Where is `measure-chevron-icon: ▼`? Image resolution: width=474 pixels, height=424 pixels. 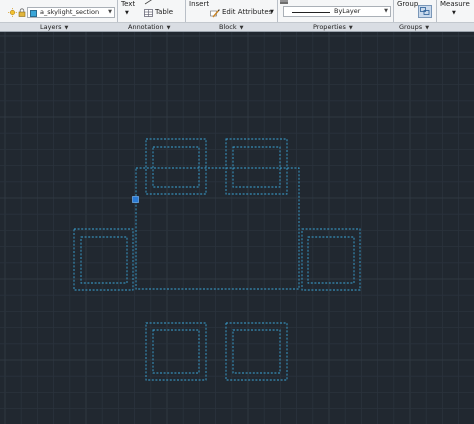
measure-chevron-icon: ▼ is located at coordinates (454, 13).